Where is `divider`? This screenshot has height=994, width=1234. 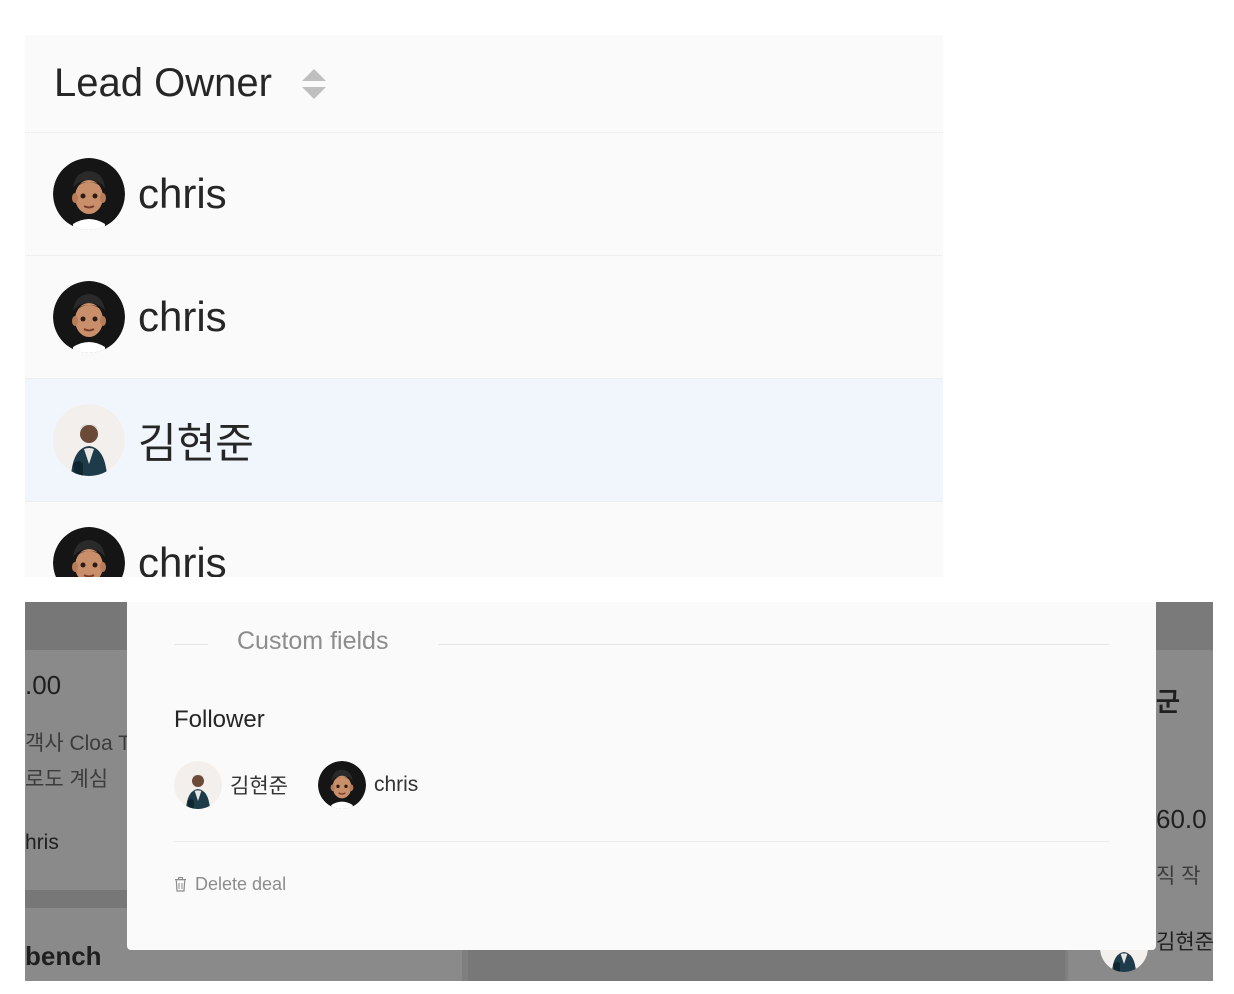 divider is located at coordinates (641, 841).